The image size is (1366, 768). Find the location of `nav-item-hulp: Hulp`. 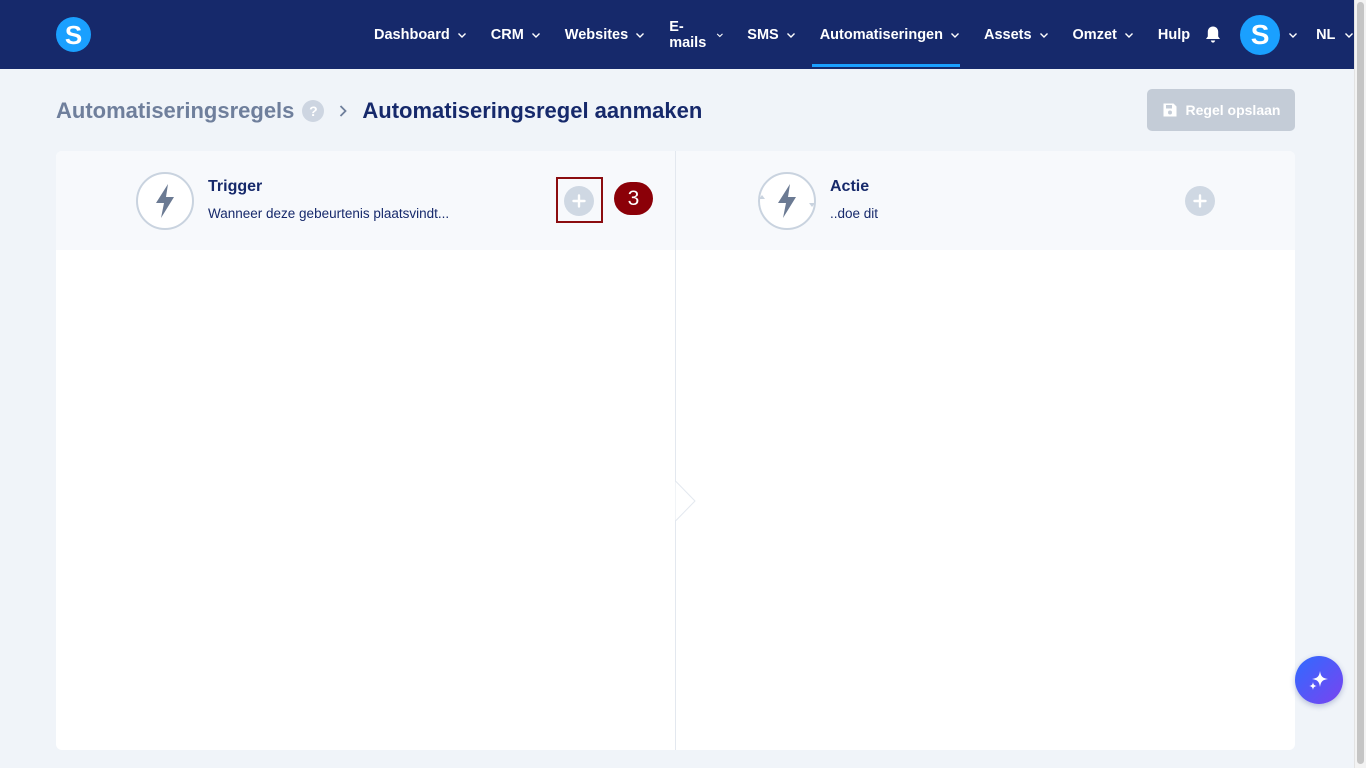

nav-item-hulp: Hulp is located at coordinates (1170, 34).